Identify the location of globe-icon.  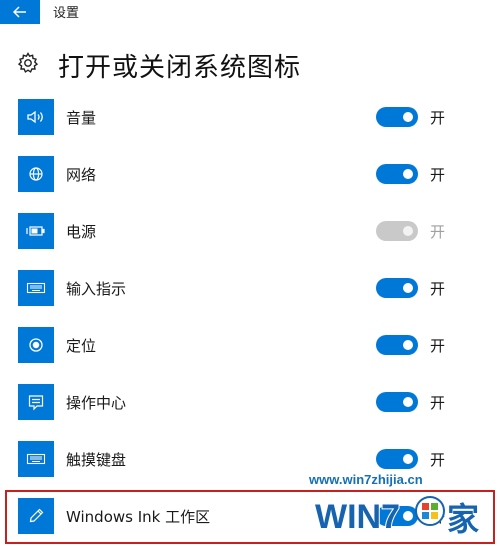
(36, 174).